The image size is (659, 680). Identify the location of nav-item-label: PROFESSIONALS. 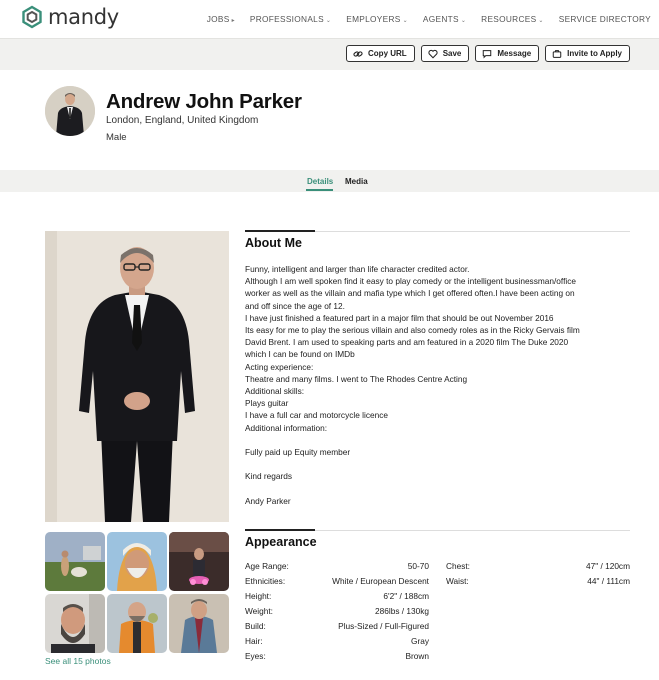
(286, 19).